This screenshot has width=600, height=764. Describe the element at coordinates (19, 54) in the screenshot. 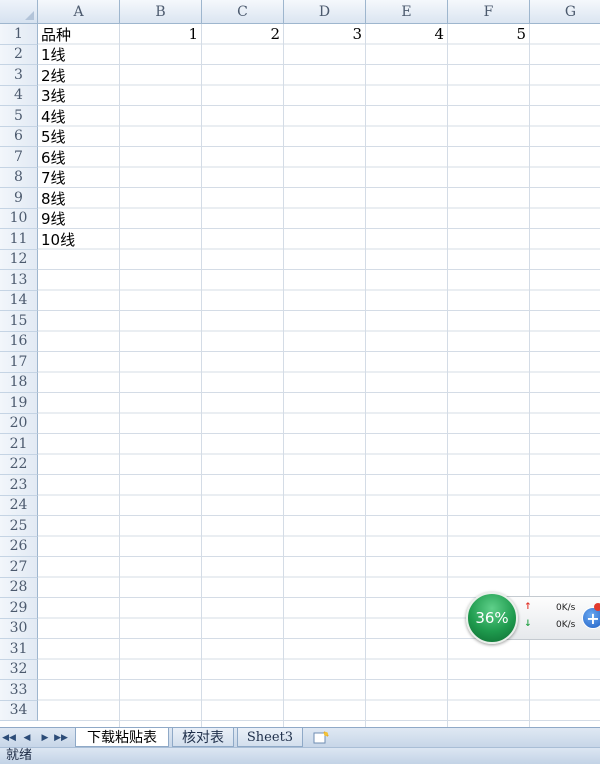

I see `row-header-2: 2` at that location.